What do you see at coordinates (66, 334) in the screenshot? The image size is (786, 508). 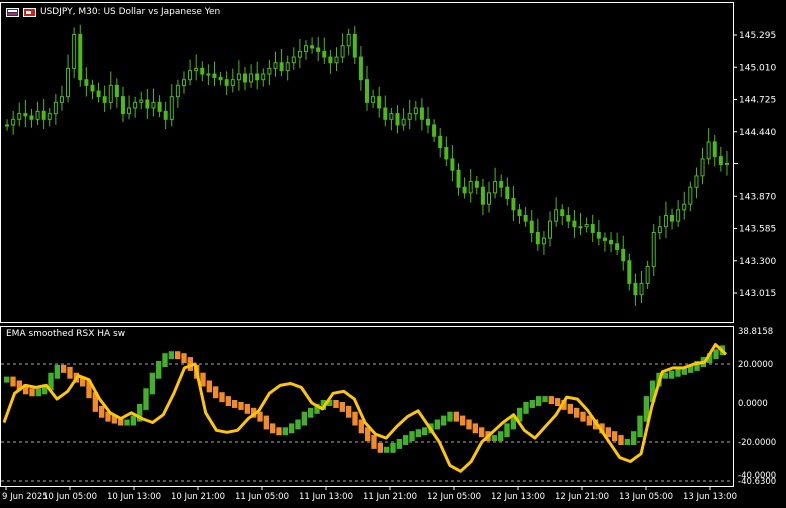 I see `subwindow-title: EMA smoothed RSX HA sw` at bounding box center [66, 334].